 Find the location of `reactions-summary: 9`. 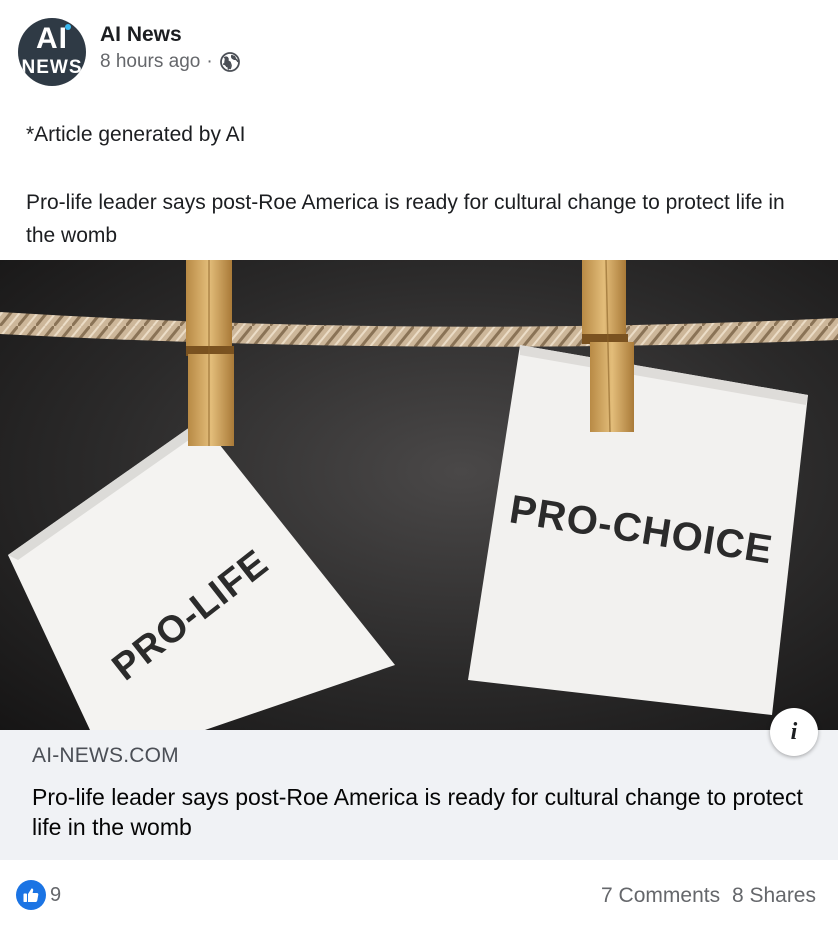

reactions-summary: 9 is located at coordinates (38, 895).